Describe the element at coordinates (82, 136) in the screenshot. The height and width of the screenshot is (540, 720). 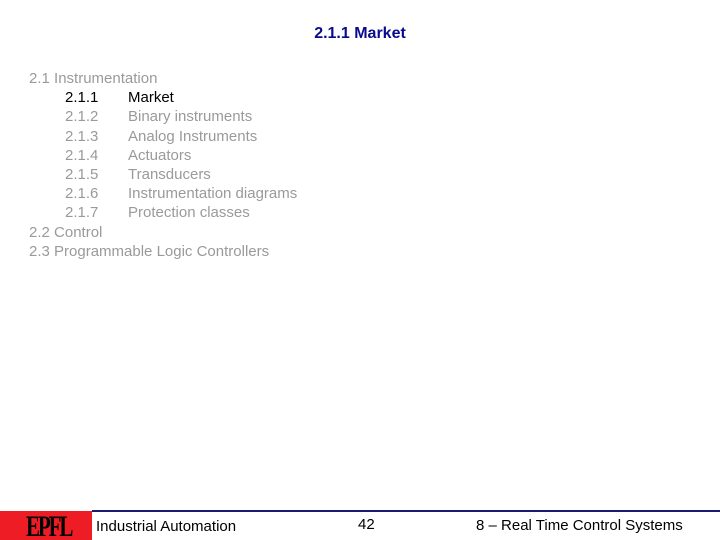
I see `outline-number: 2.1.3` at that location.